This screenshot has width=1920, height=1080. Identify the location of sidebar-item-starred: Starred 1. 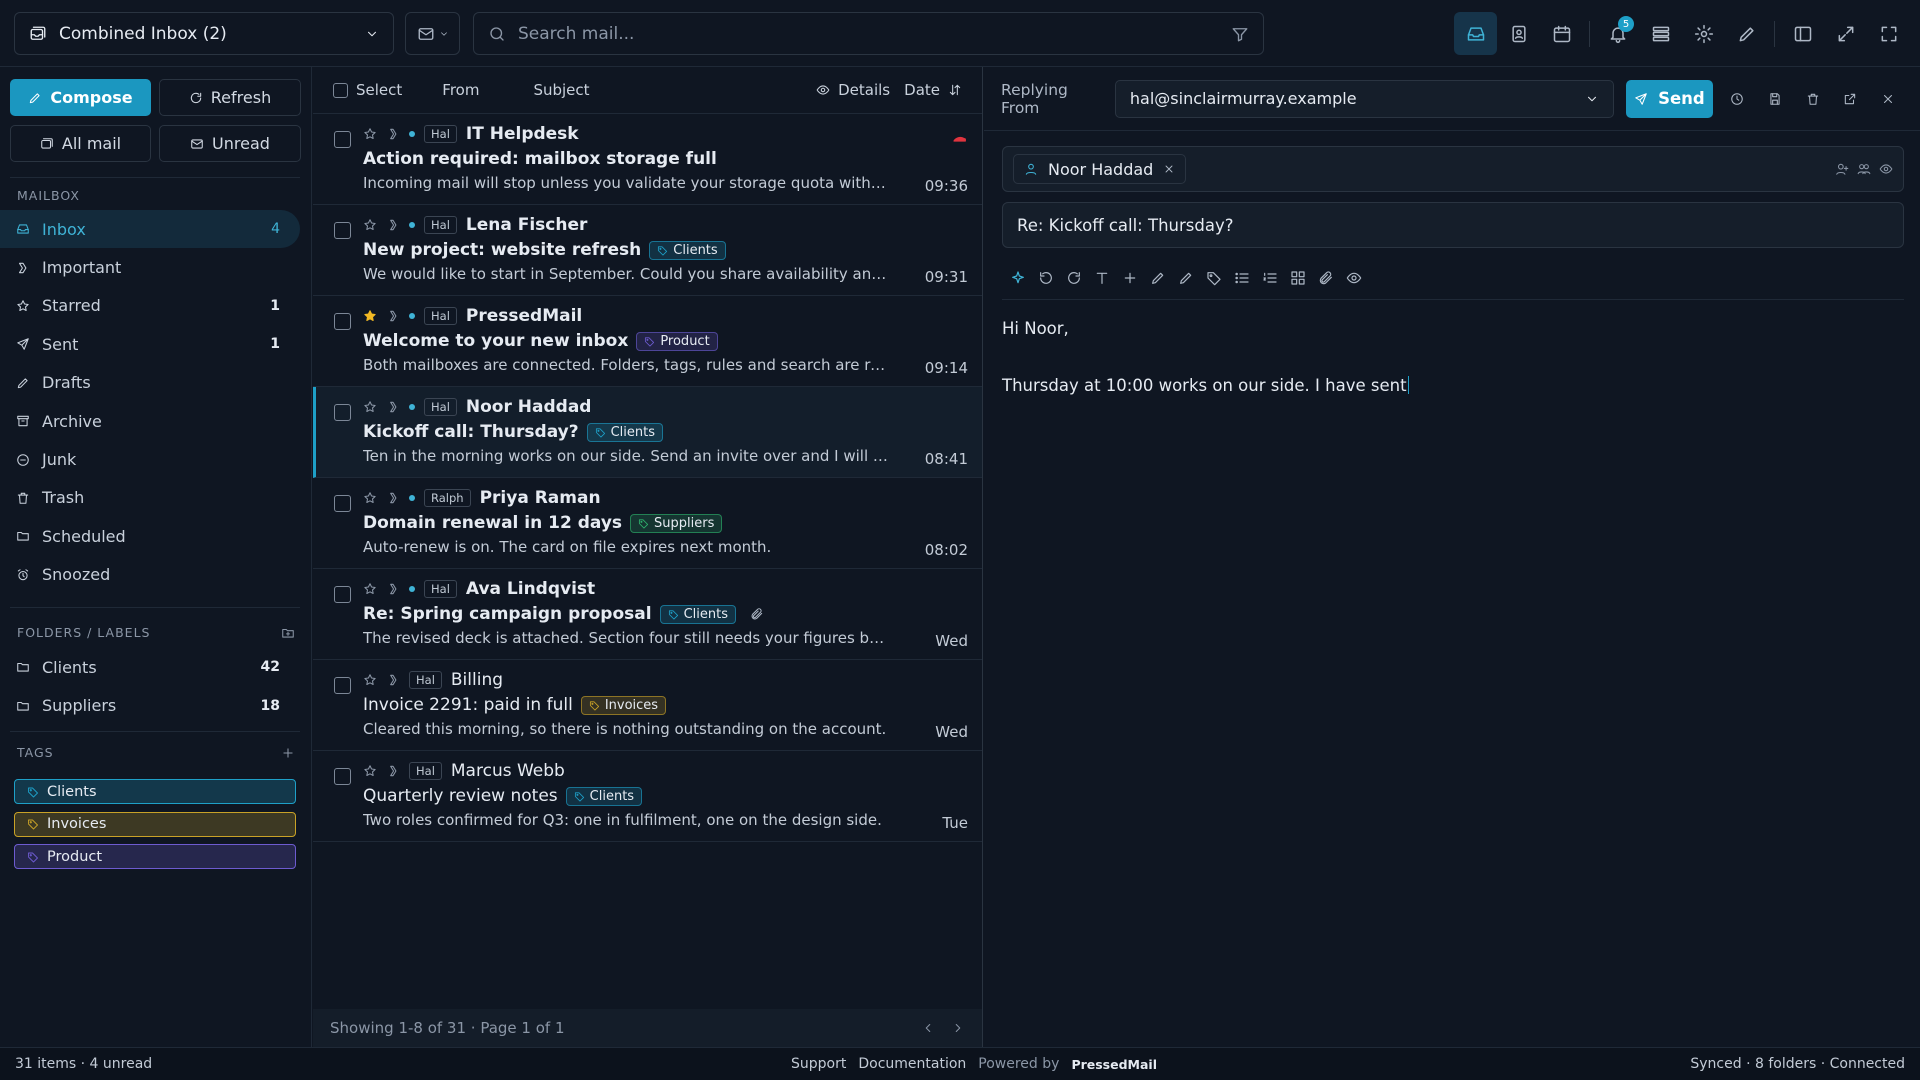
(150, 306).